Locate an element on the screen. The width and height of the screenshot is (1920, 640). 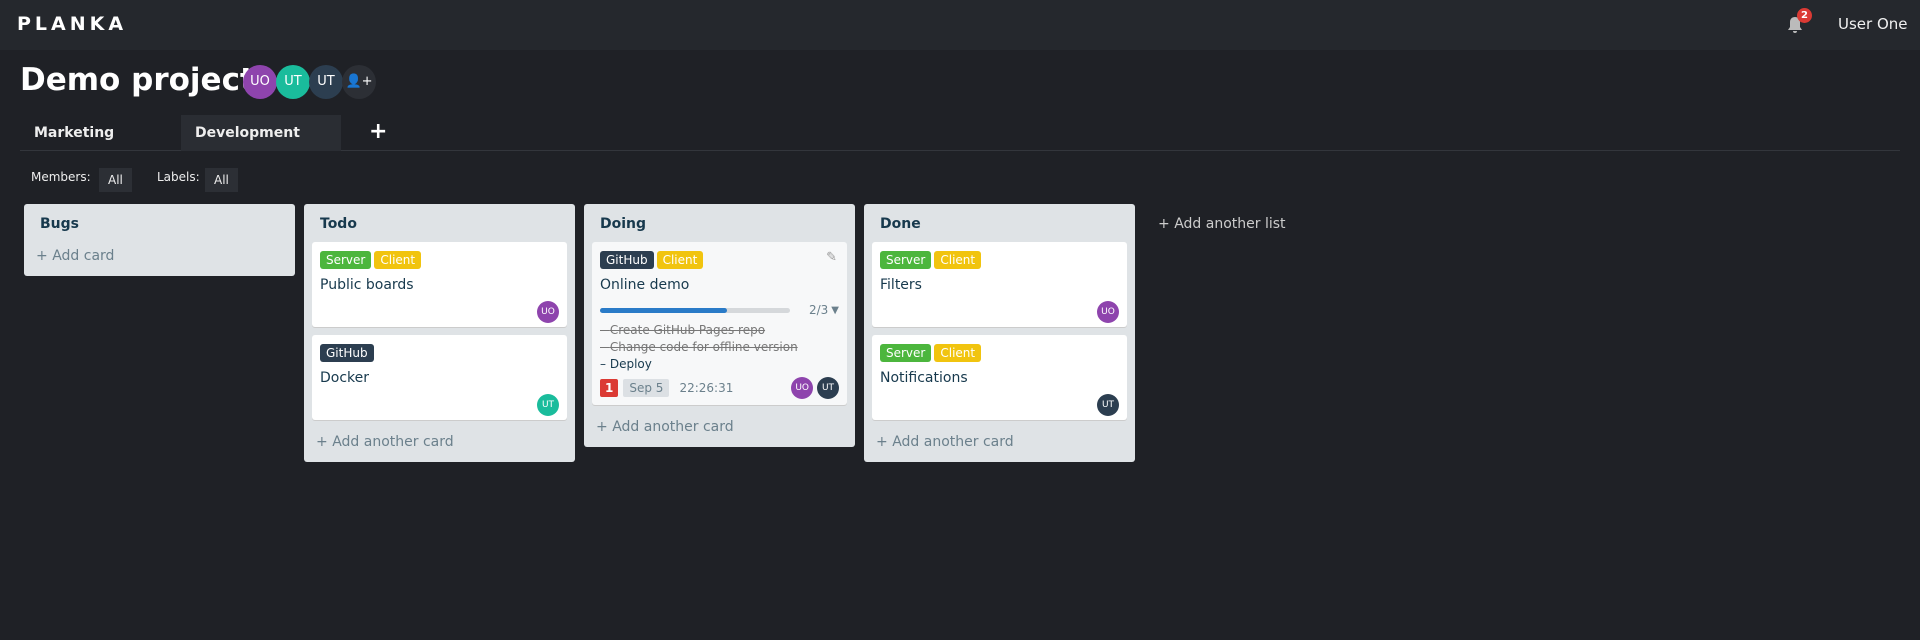
add-user-icon: 👤+ is located at coordinates (359, 81).